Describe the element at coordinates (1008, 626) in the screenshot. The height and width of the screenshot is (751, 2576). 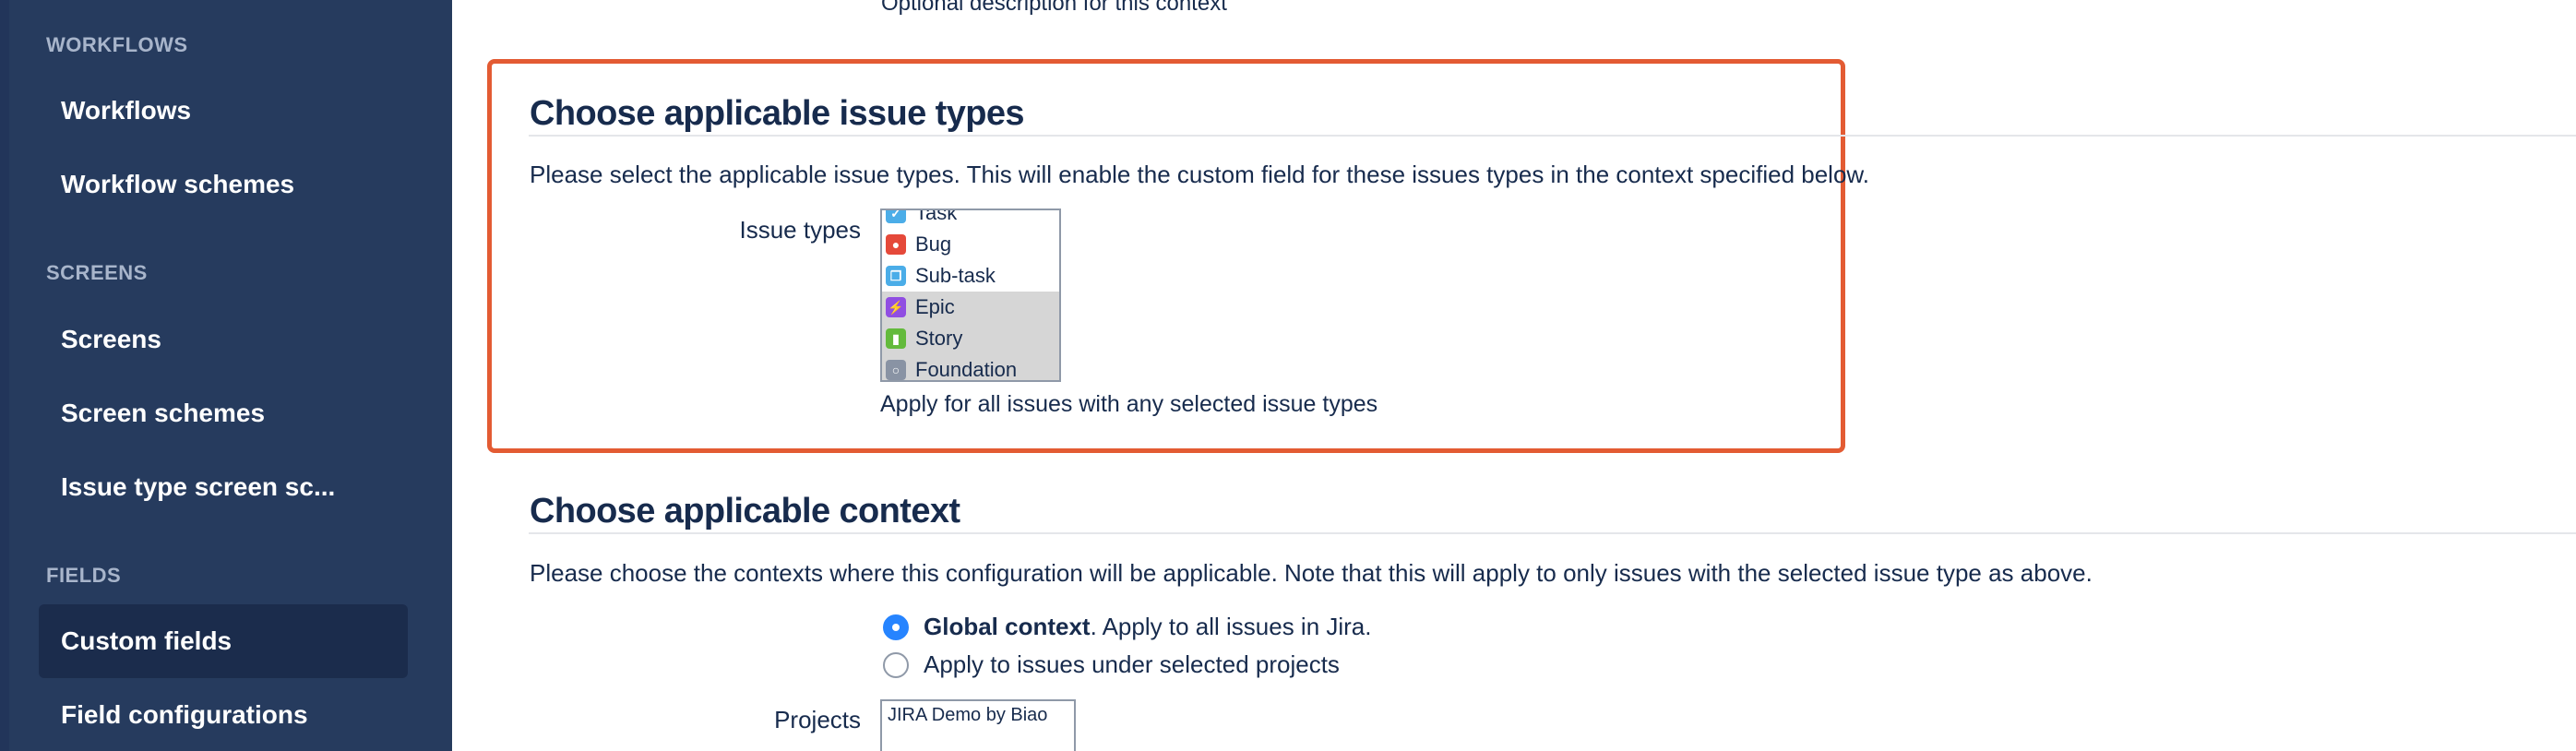
I see `global-context-bold: Global context` at that location.